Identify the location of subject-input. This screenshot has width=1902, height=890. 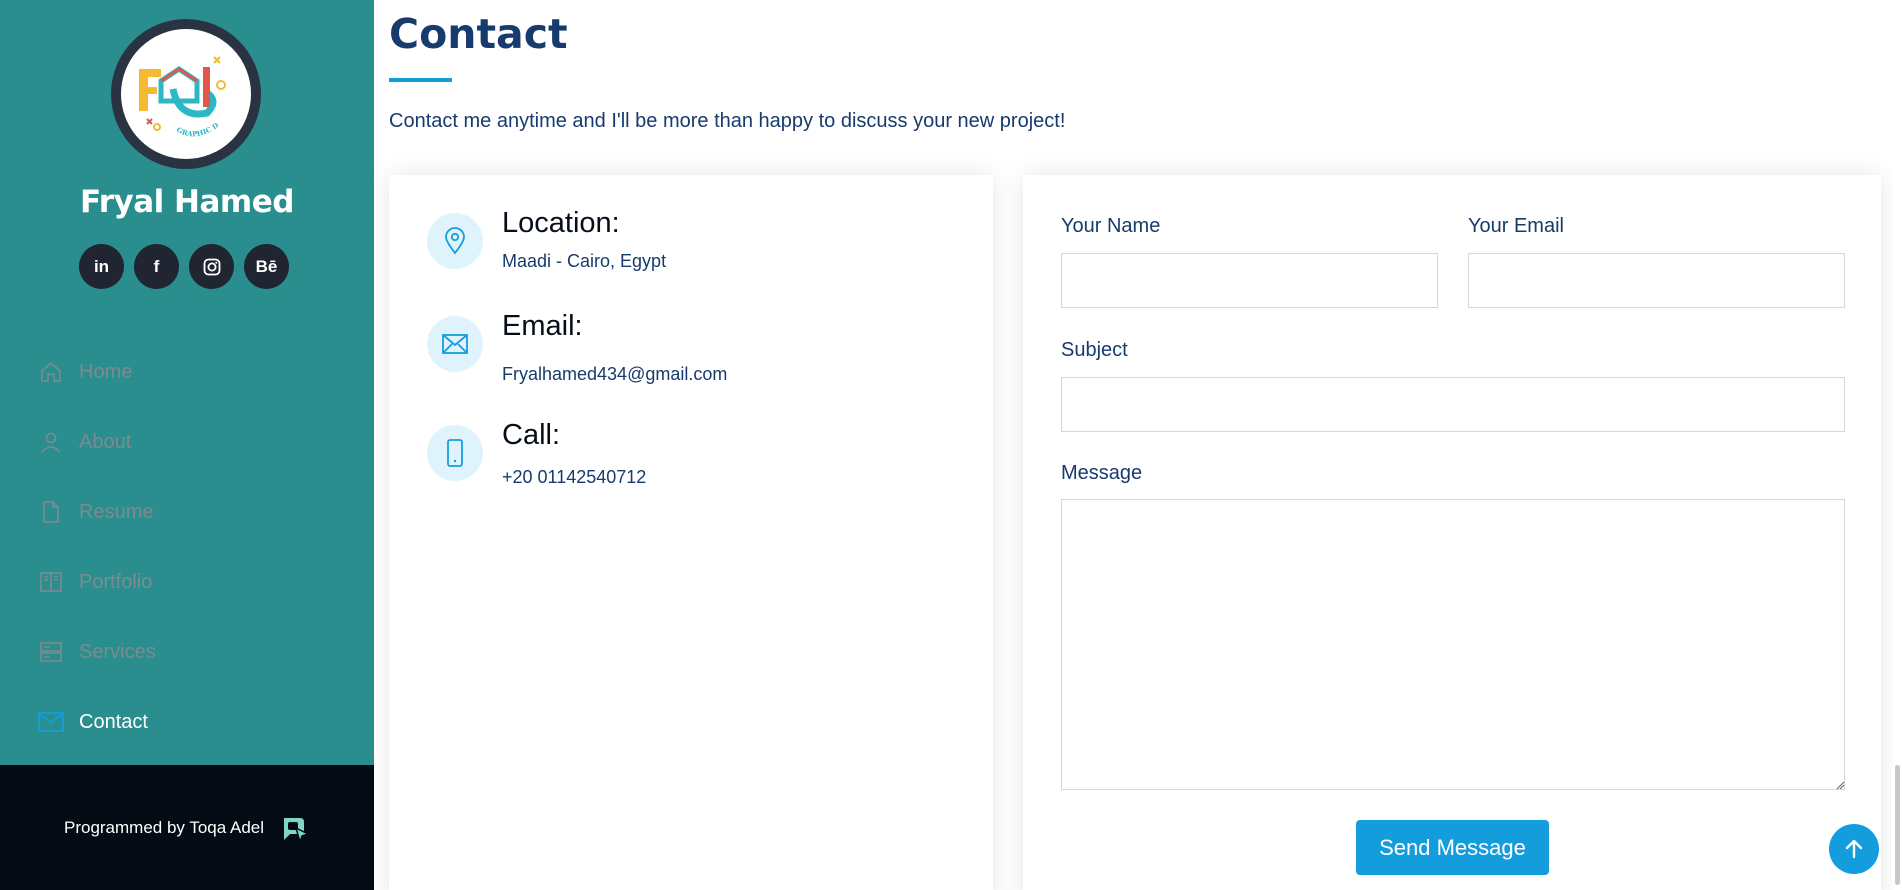
(1453, 404).